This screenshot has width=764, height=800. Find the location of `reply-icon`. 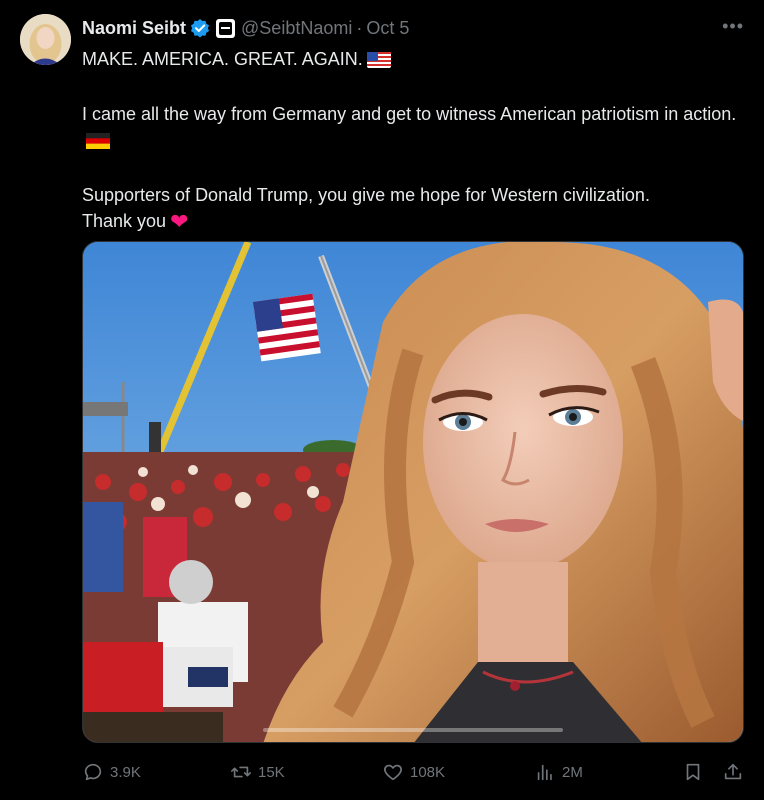

reply-icon is located at coordinates (93, 772).